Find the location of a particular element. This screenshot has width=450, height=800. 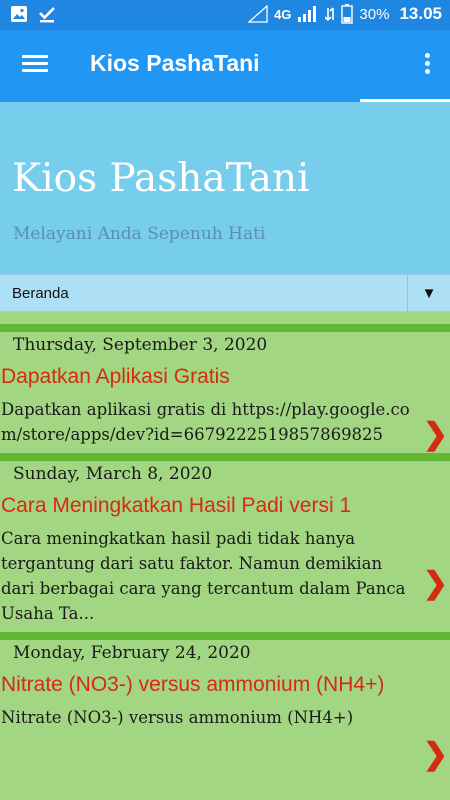

battery-icon is located at coordinates (347, 14).